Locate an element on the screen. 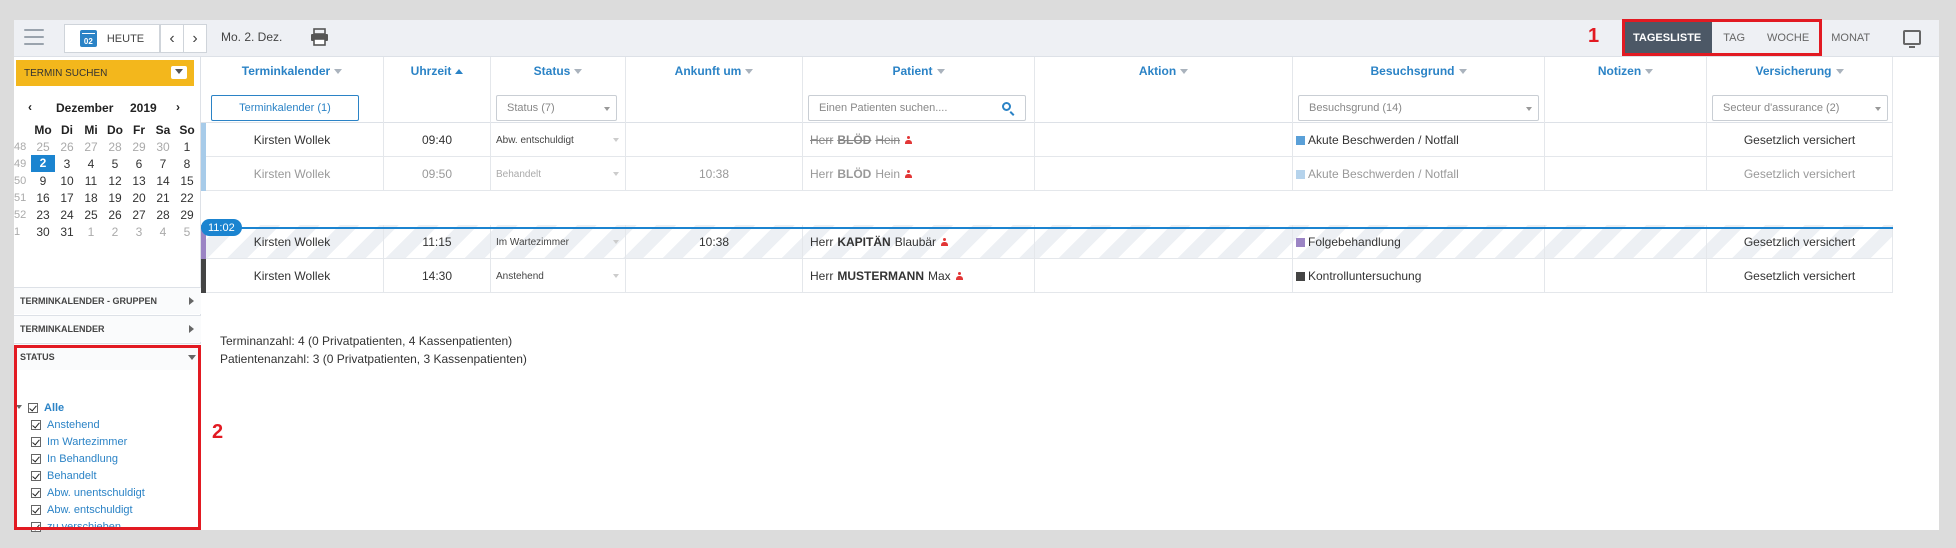 Image resolution: width=1956 pixels, height=548 pixels. versicherung-filter: Secteur d'assurance (2) is located at coordinates (1800, 108).